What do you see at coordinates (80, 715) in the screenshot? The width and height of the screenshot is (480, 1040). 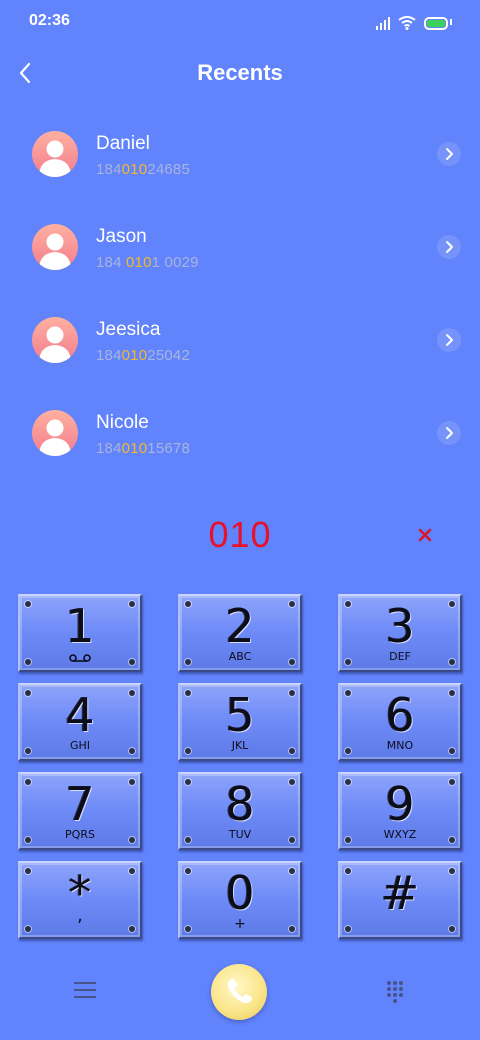 I see `key-digit: 4` at bounding box center [80, 715].